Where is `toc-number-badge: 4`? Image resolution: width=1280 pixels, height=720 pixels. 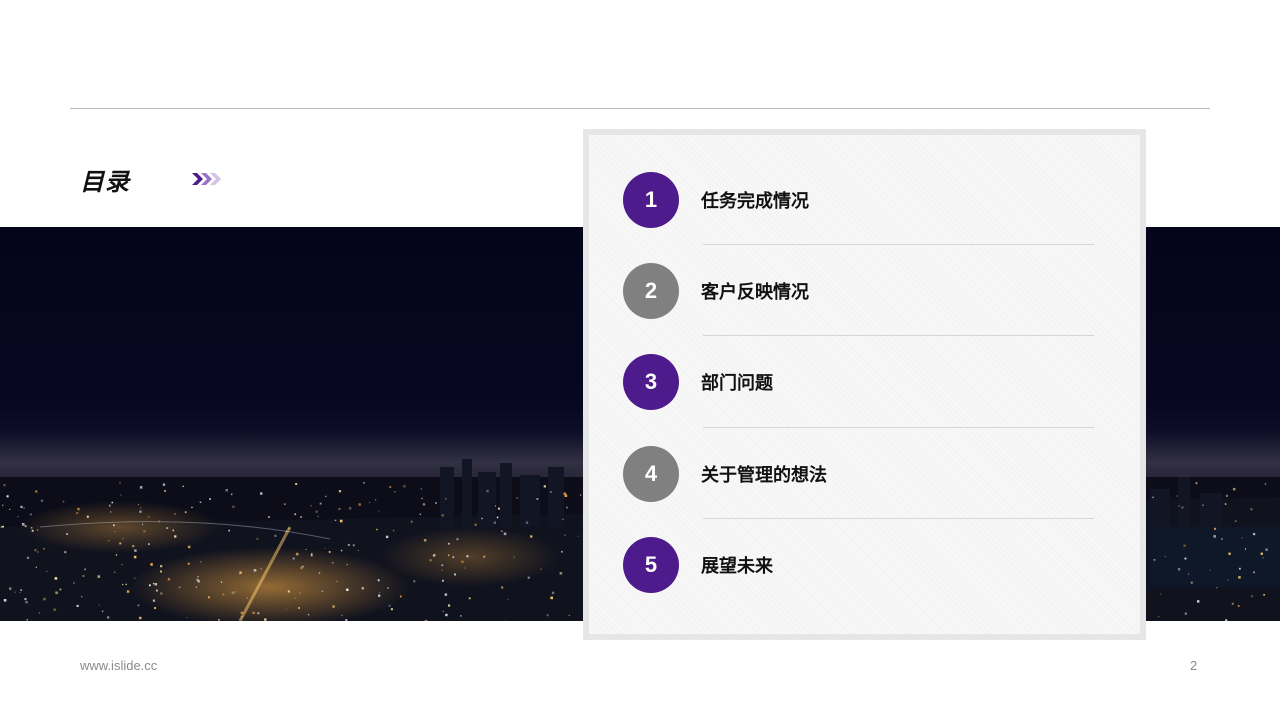 toc-number-badge: 4 is located at coordinates (651, 474).